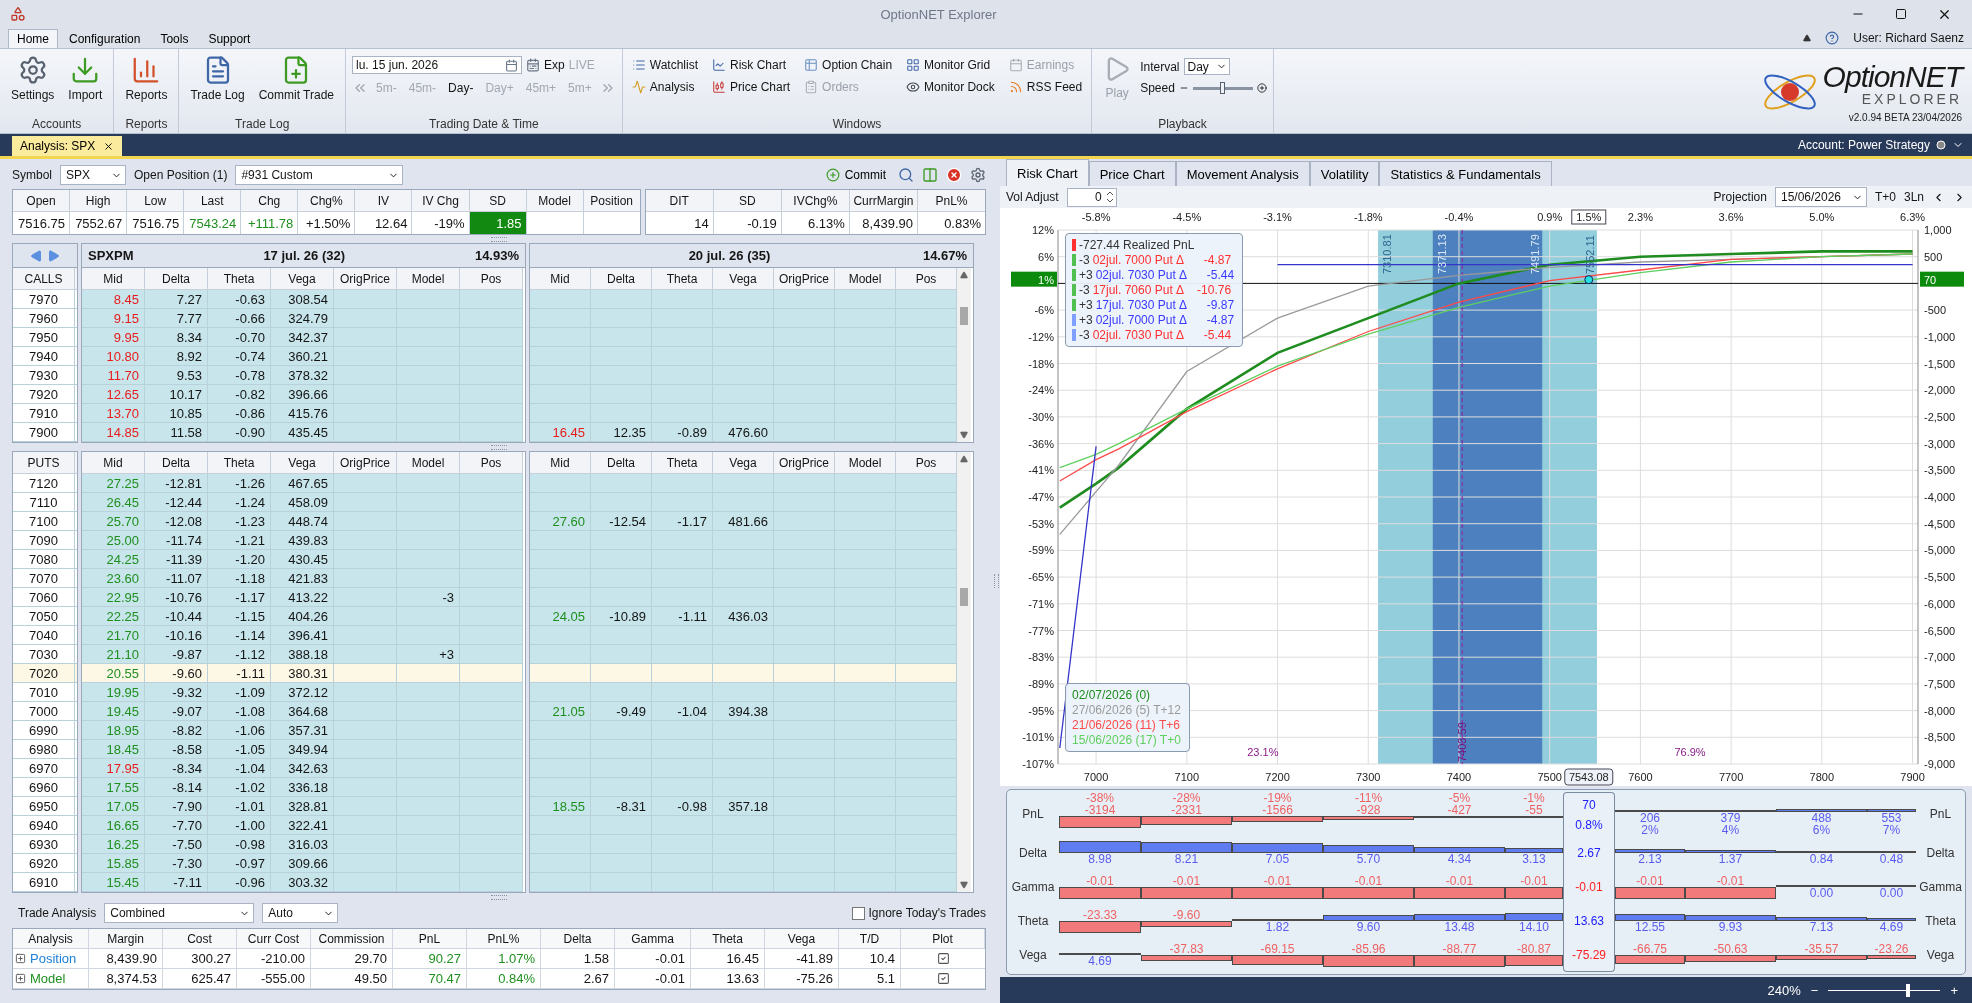  Describe the element at coordinates (33, 38) in the screenshot. I see `menu-tab: Home` at that location.